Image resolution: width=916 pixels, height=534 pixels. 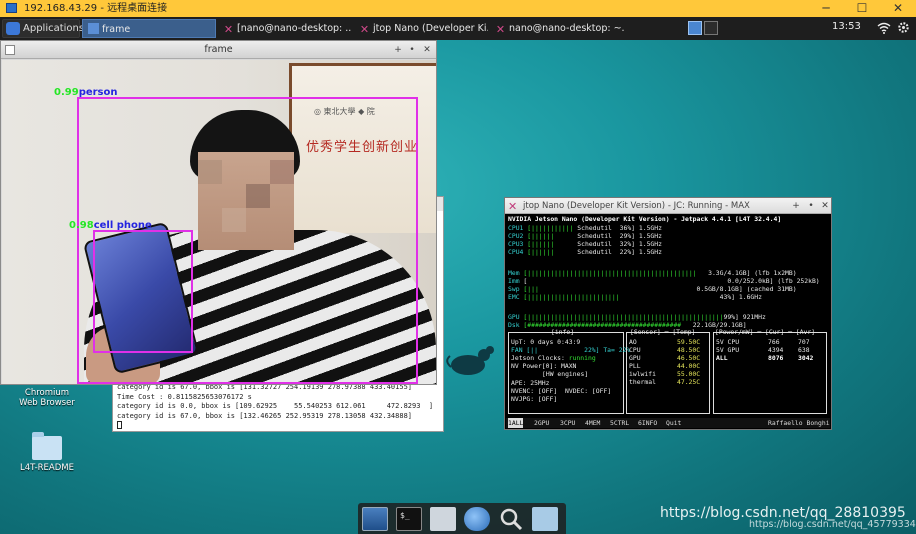 What do you see at coordinates (647, 423) in the screenshot?
I see `tab-info: 6INFO` at bounding box center [647, 423].